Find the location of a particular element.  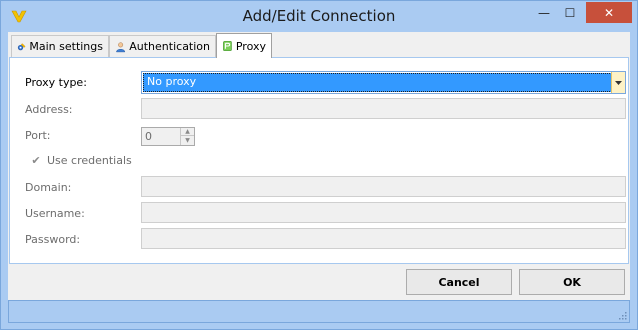

maximize-icon: ☐ is located at coordinates (570, 12).